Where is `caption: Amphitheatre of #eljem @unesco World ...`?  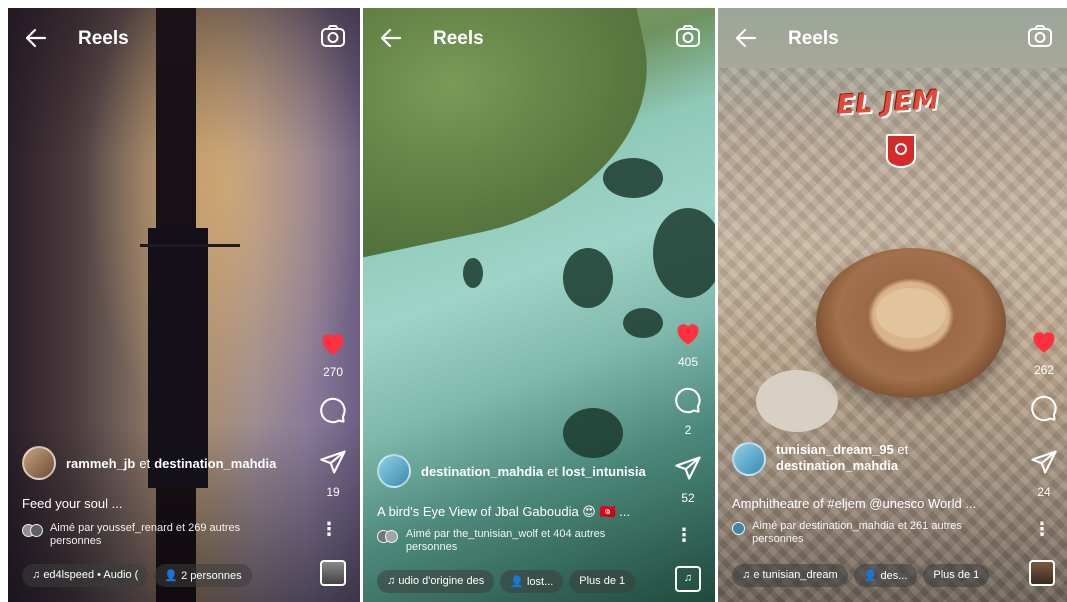
caption: Amphitheatre of #eljem @unesco World ... is located at coordinates (854, 503).